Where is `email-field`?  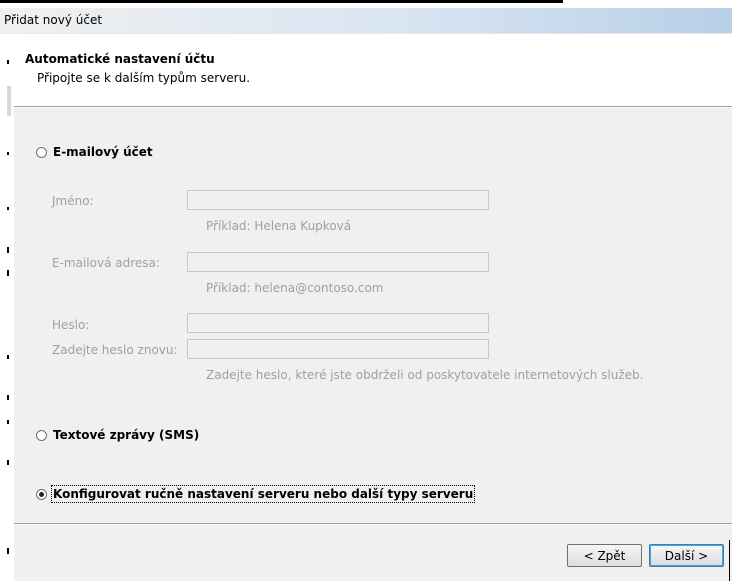
email-field is located at coordinates (338, 262).